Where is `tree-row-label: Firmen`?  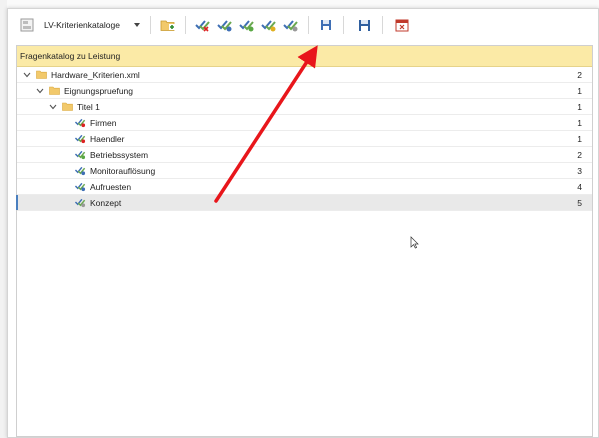
tree-row-label: Firmen is located at coordinates (103, 122).